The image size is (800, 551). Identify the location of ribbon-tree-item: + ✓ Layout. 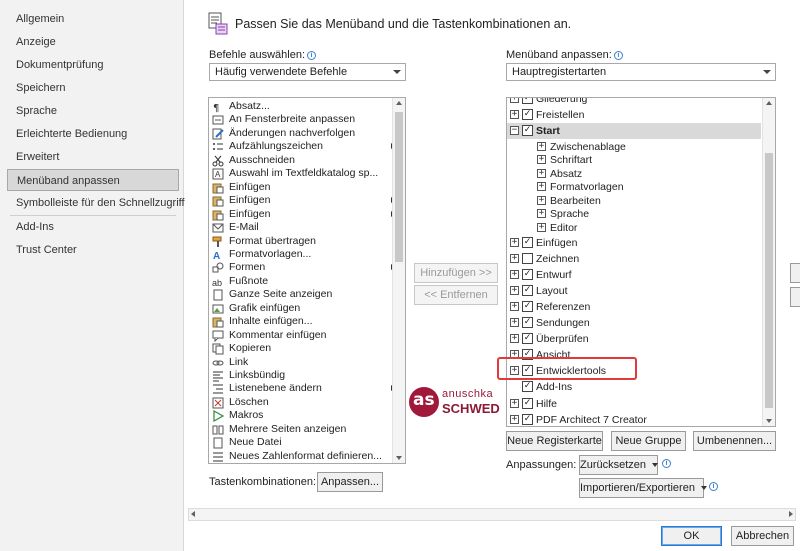
(634, 291).